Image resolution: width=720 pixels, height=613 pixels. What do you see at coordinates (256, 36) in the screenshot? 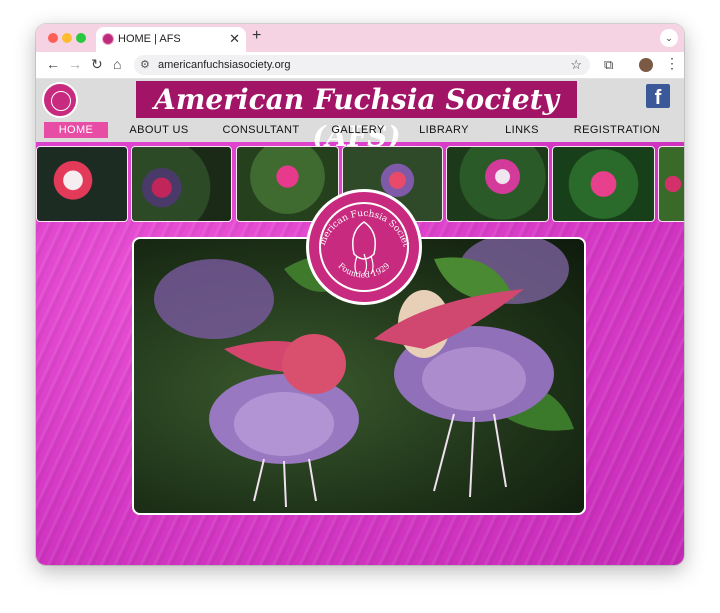
I see `new-tab-button: +` at bounding box center [256, 36].